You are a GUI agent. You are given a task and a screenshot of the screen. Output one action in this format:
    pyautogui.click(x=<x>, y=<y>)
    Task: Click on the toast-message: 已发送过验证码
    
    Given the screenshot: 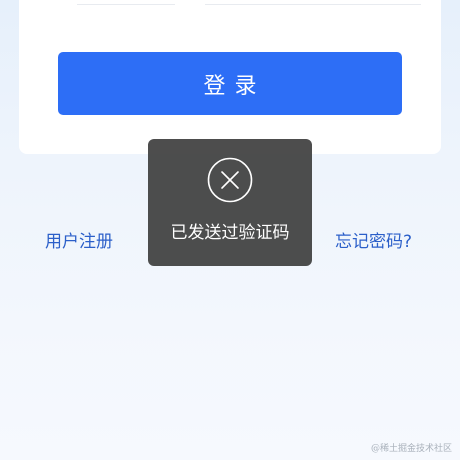 What is the action you would take?
    pyautogui.click(x=230, y=233)
    